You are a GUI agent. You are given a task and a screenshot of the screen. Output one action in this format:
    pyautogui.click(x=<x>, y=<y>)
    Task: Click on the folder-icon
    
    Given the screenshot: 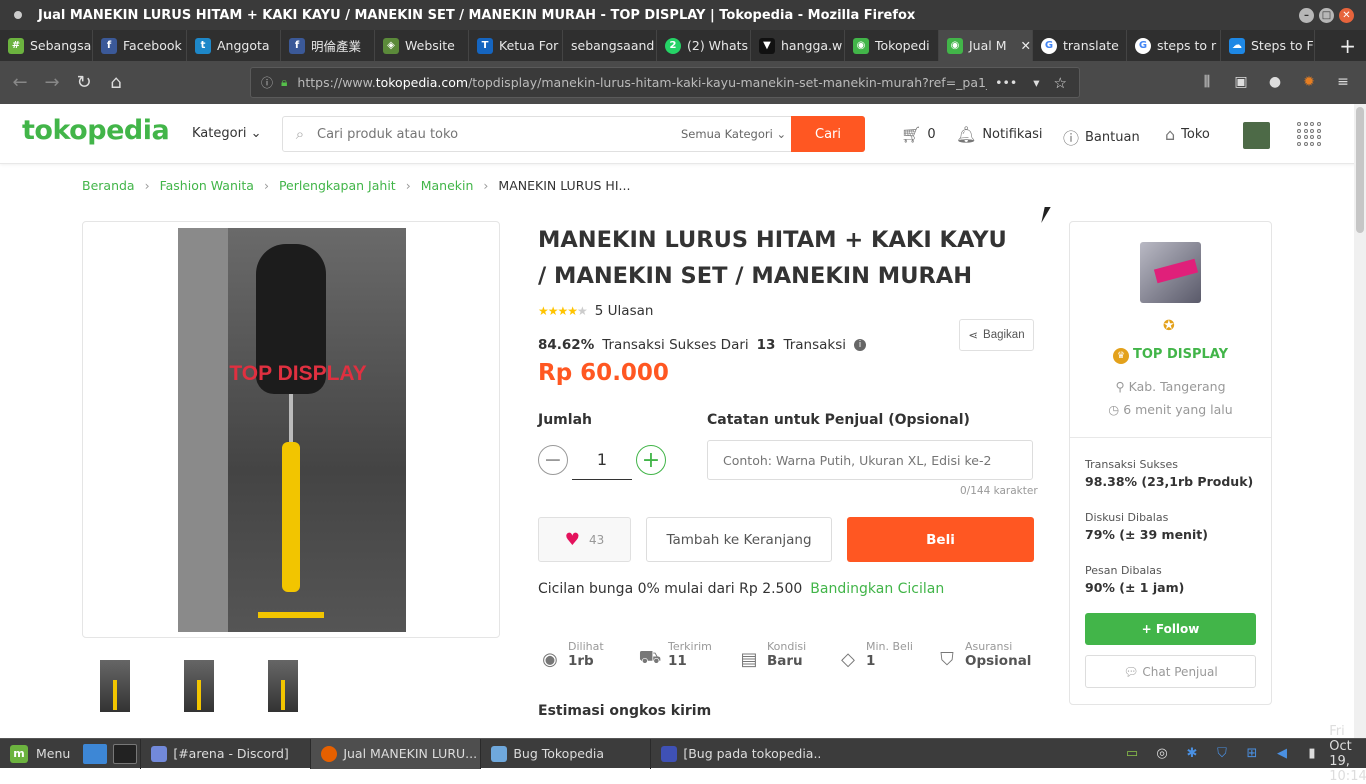 What is the action you would take?
    pyautogui.click(x=499, y=753)
    